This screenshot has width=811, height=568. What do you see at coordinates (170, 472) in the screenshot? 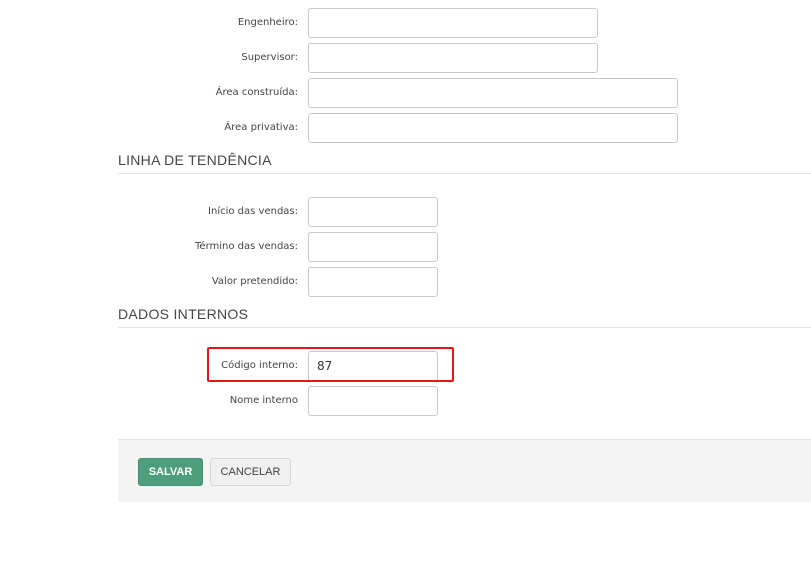
I see `save-button: SALVAR` at bounding box center [170, 472].